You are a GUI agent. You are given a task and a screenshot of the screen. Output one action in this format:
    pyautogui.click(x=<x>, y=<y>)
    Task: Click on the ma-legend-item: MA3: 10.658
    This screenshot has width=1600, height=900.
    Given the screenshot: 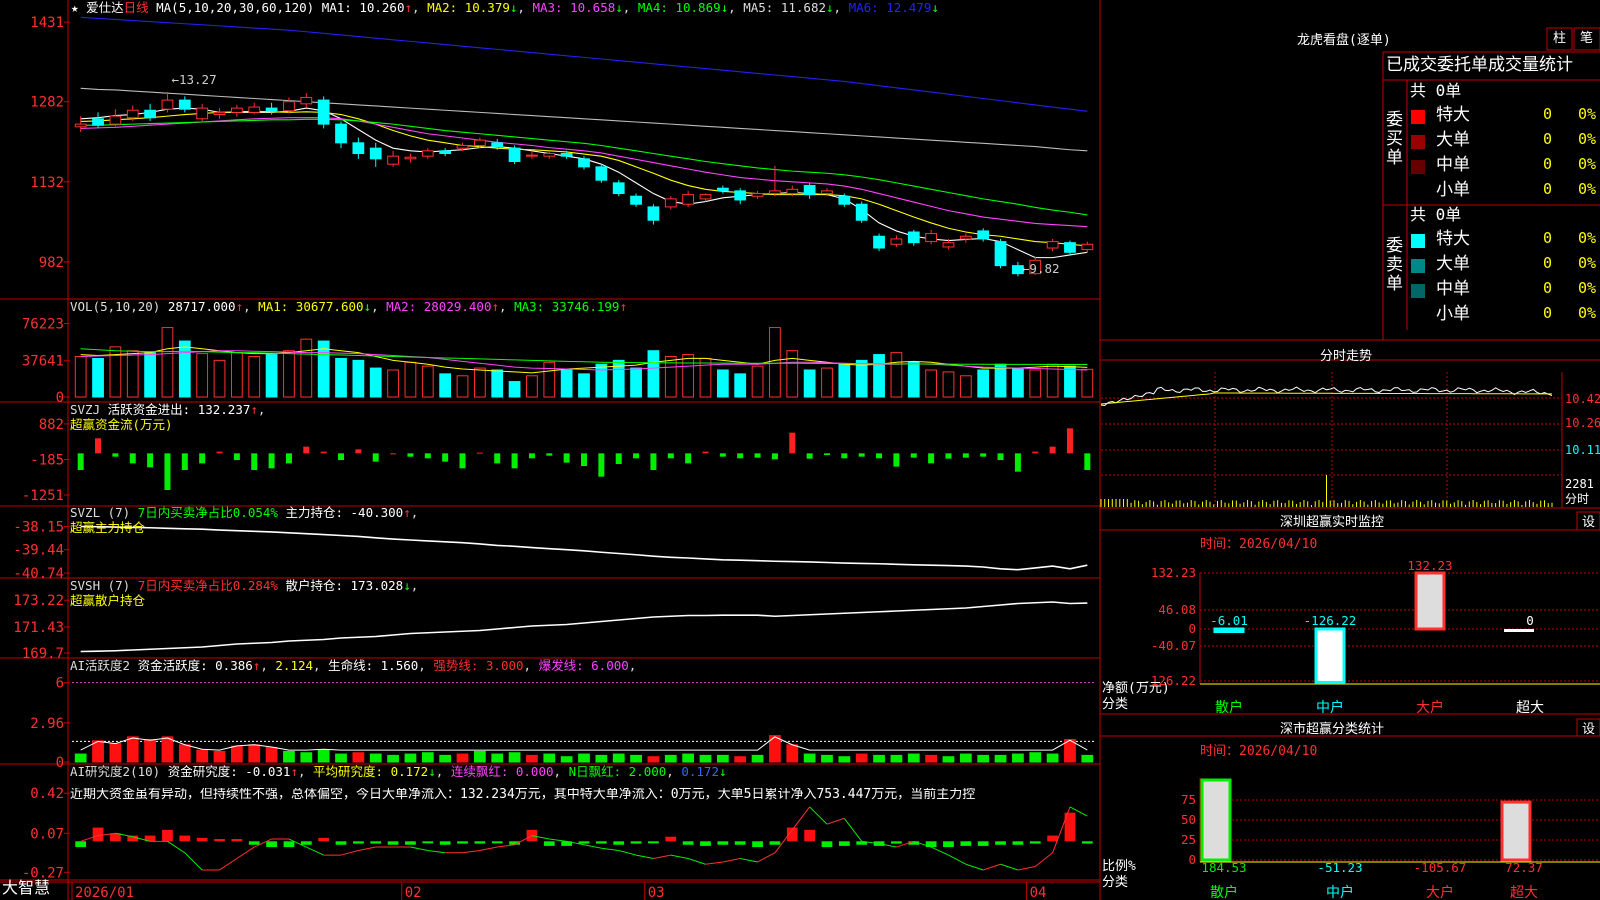 What is the action you would take?
    pyautogui.click(x=570, y=7)
    